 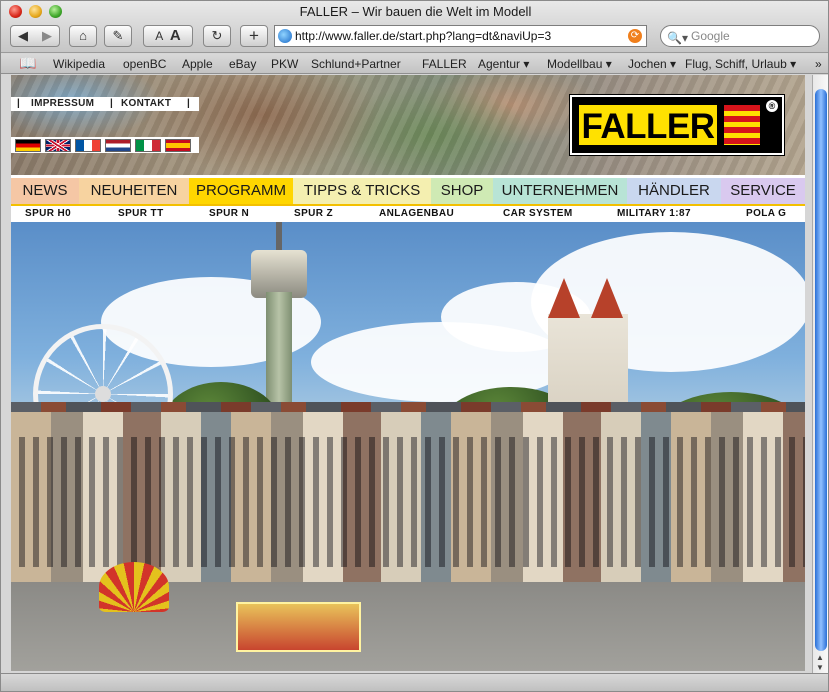 What do you see at coordinates (416, 213) in the screenshot?
I see `subnav-anlagenbau: ANLAGENBAU` at bounding box center [416, 213].